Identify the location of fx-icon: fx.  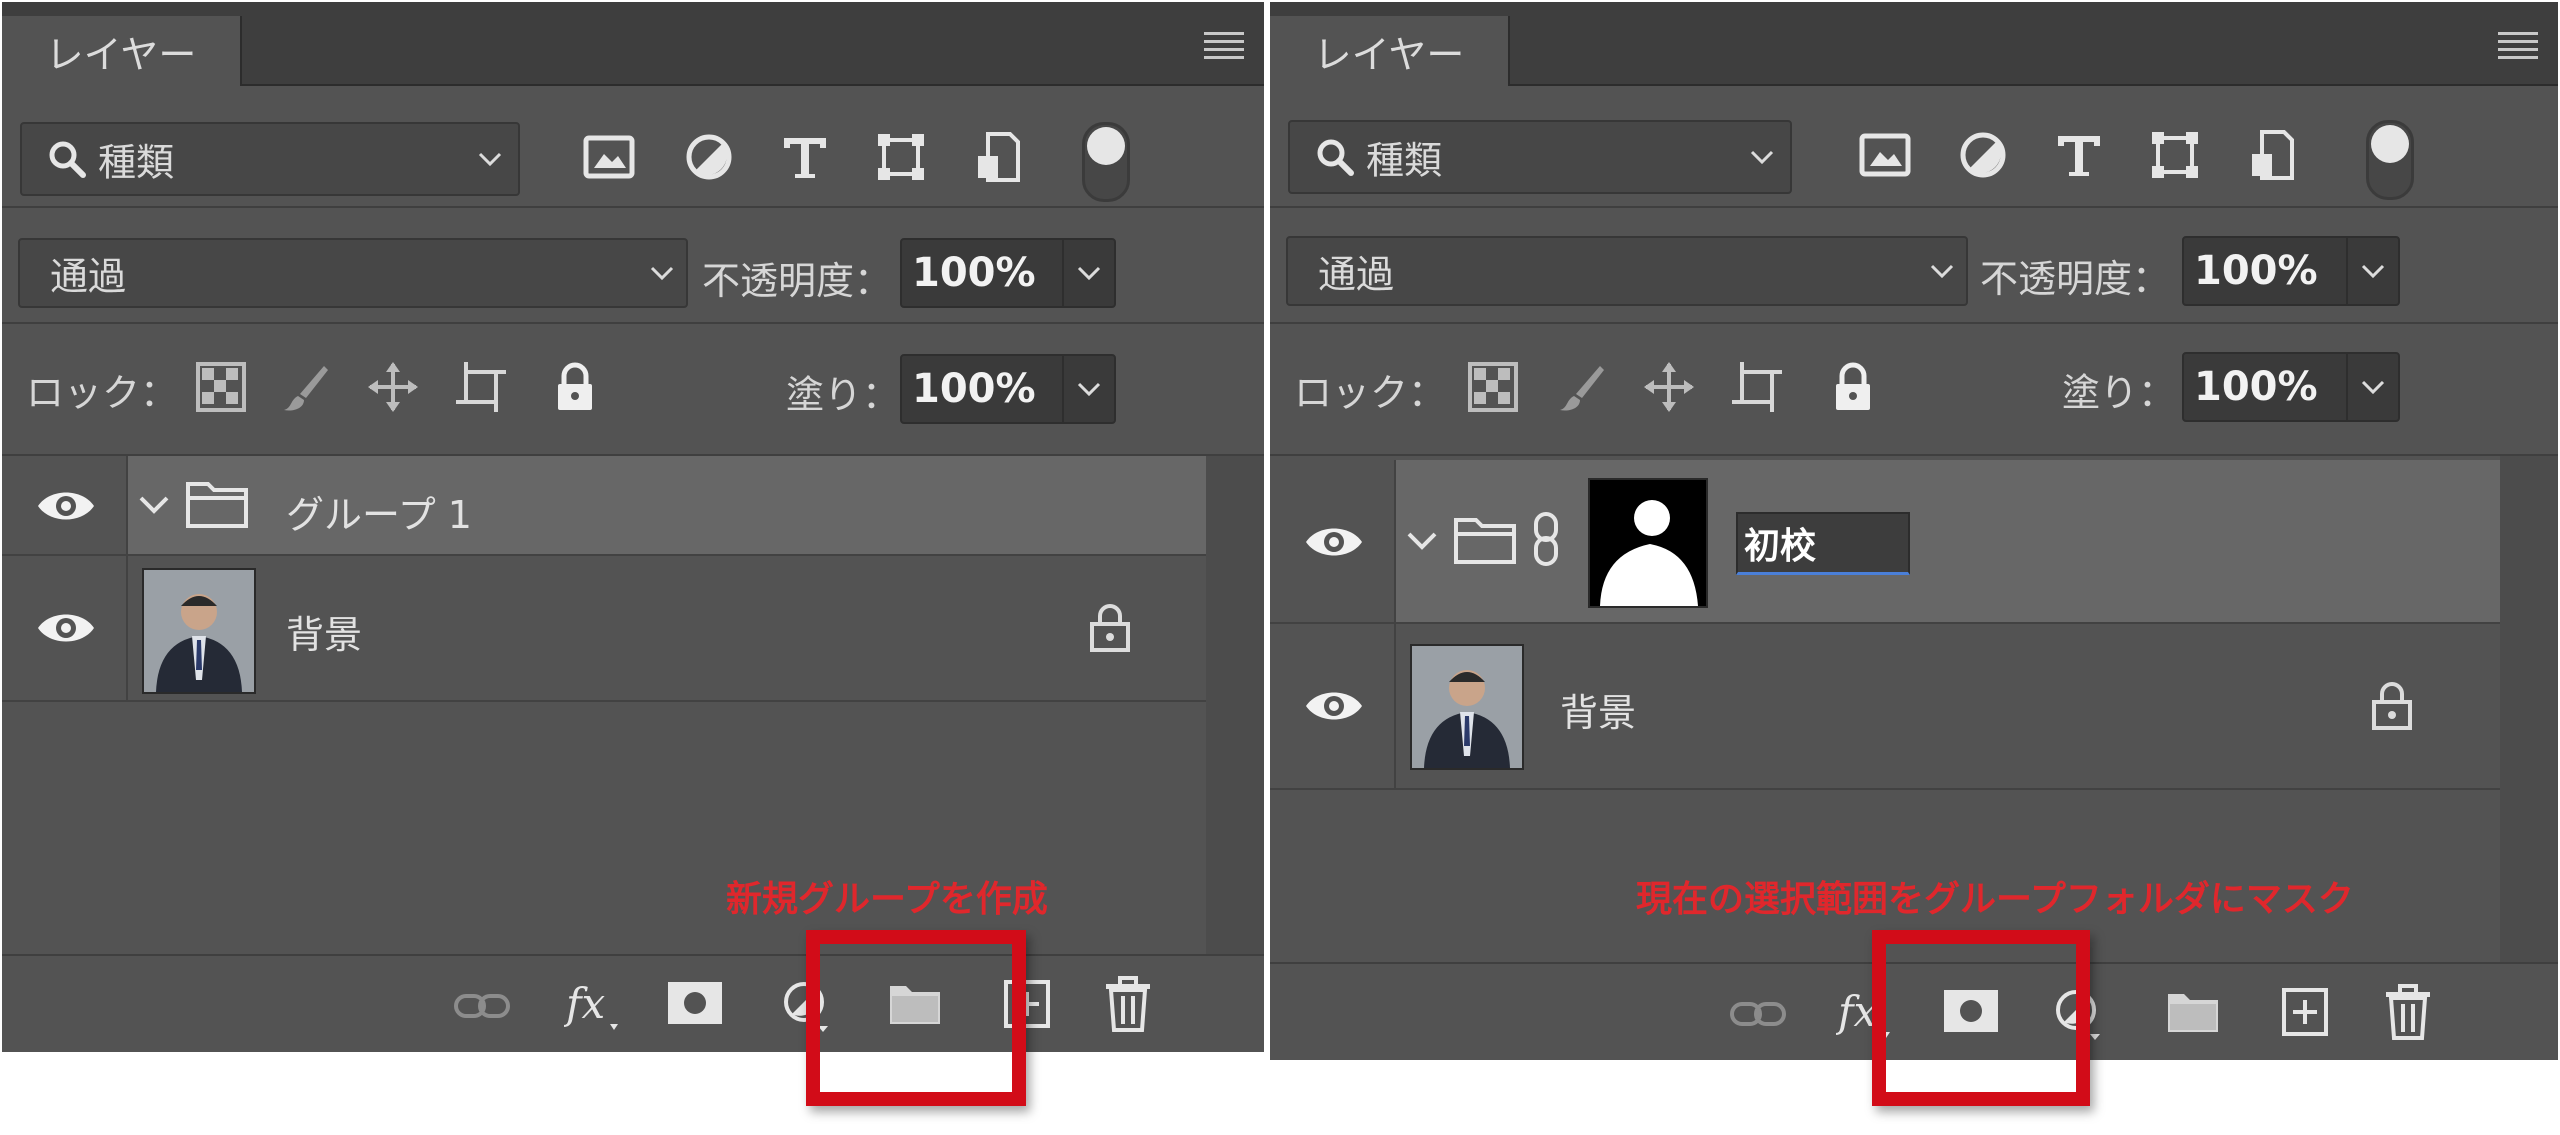
(594, 1004).